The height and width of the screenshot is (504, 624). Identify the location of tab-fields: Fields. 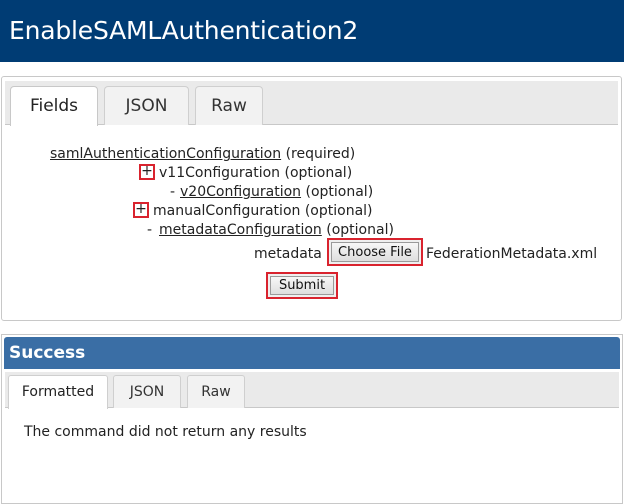
(54, 106).